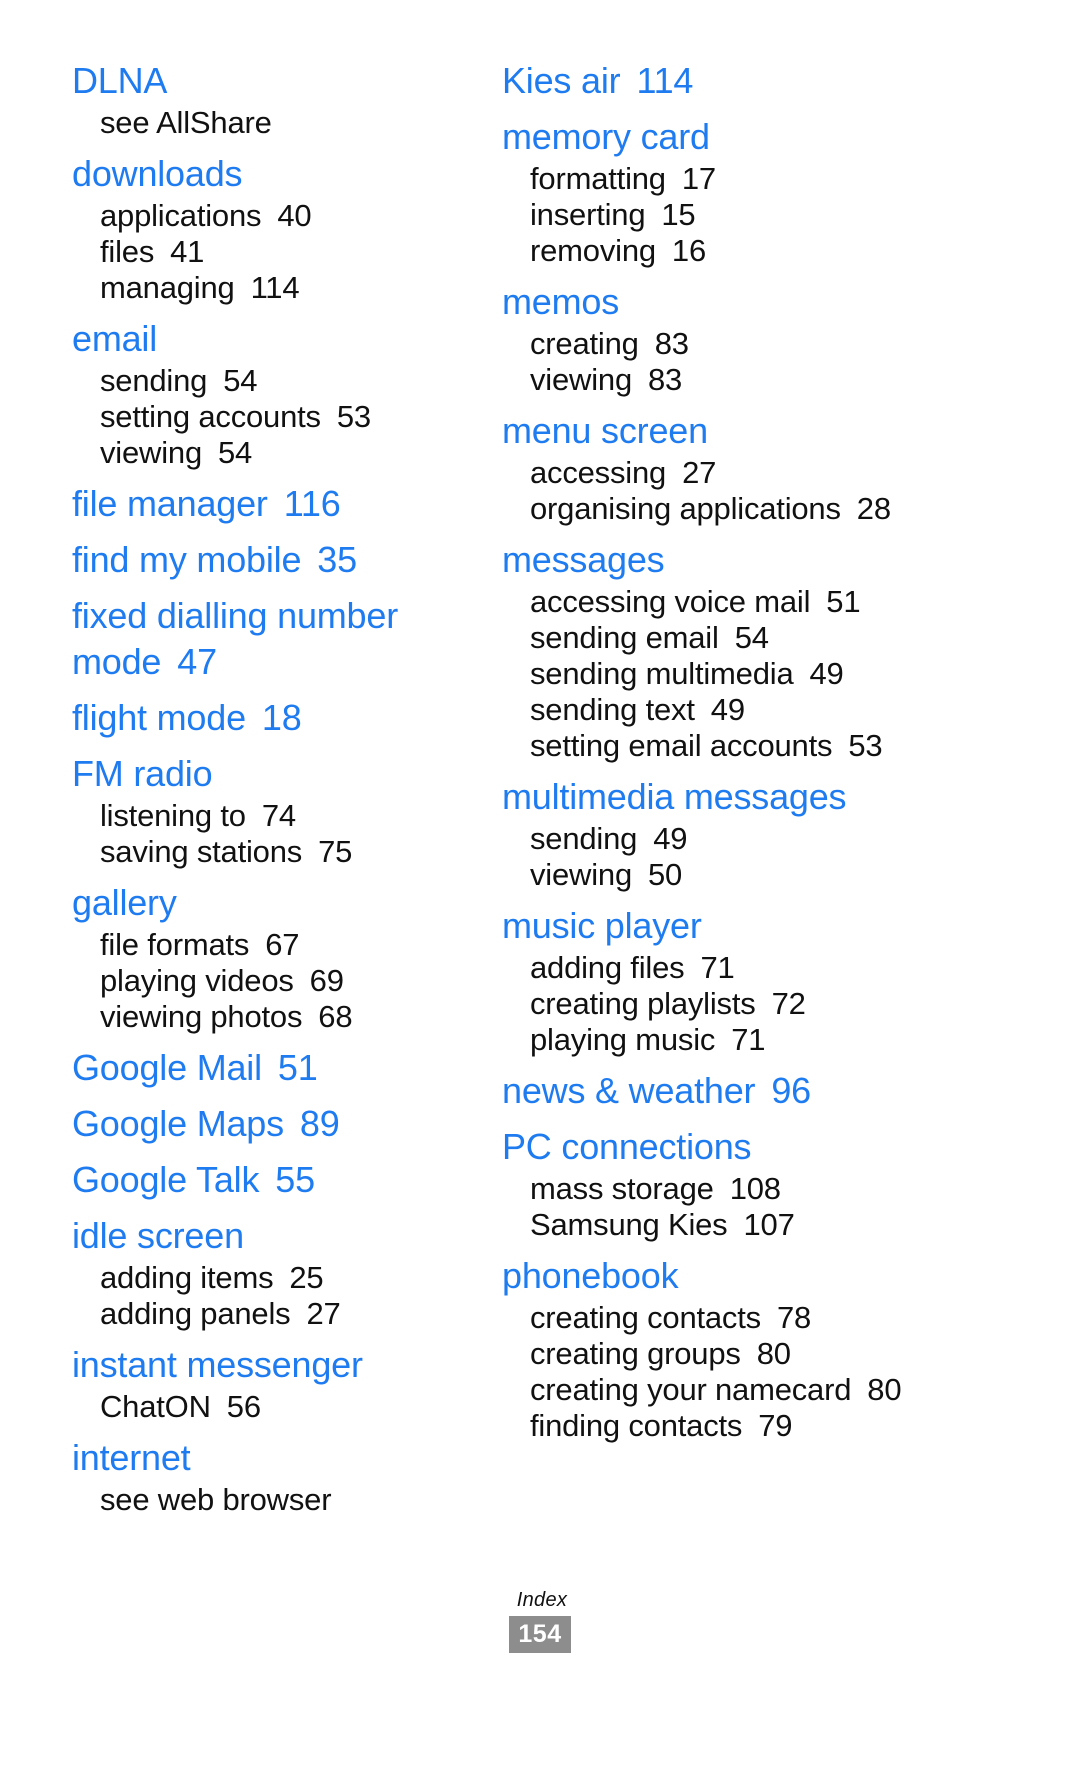 This screenshot has width=1080, height=1771. Describe the element at coordinates (737, 560) in the screenshot. I see `index-entry: messages` at that location.